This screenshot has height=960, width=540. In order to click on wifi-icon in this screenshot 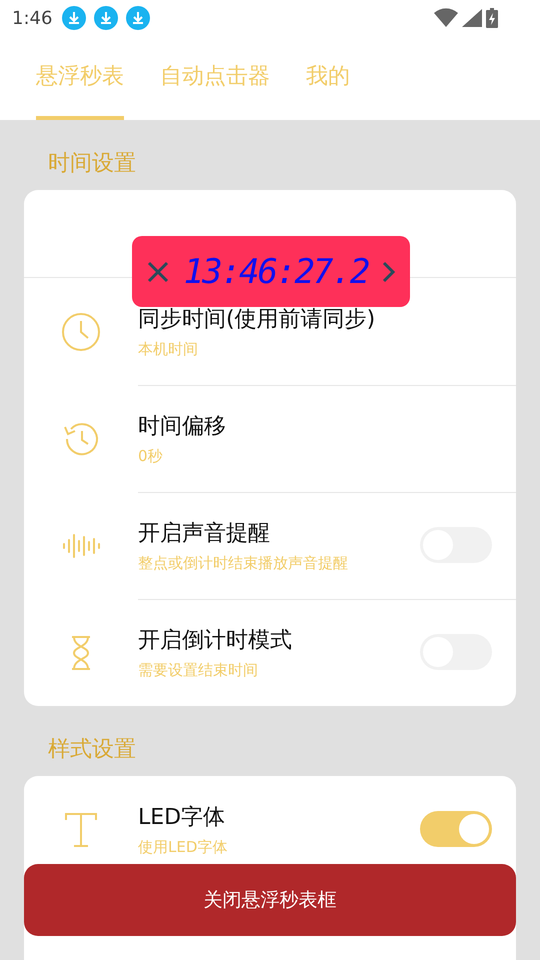, I will do `click(446, 18)`.